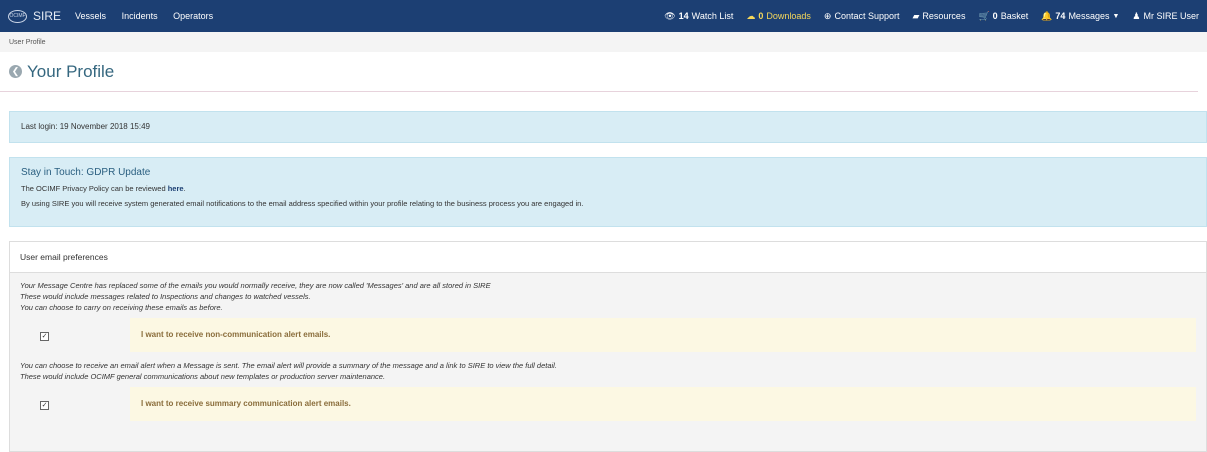 The height and width of the screenshot is (452, 1207). What do you see at coordinates (15, 71) in the screenshot?
I see `back-arrow-icon: ❮` at bounding box center [15, 71].